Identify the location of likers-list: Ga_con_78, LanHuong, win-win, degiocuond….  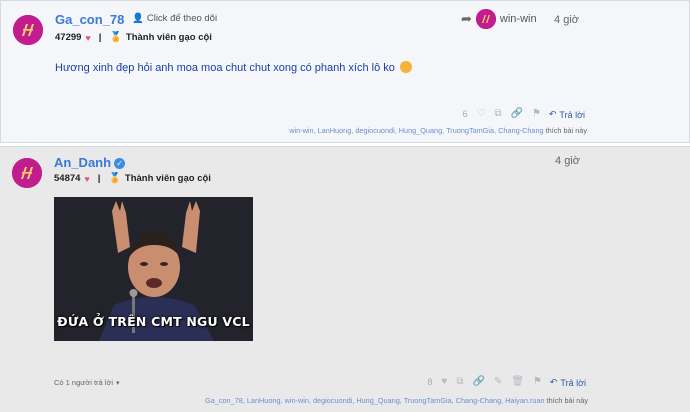
(396, 400).